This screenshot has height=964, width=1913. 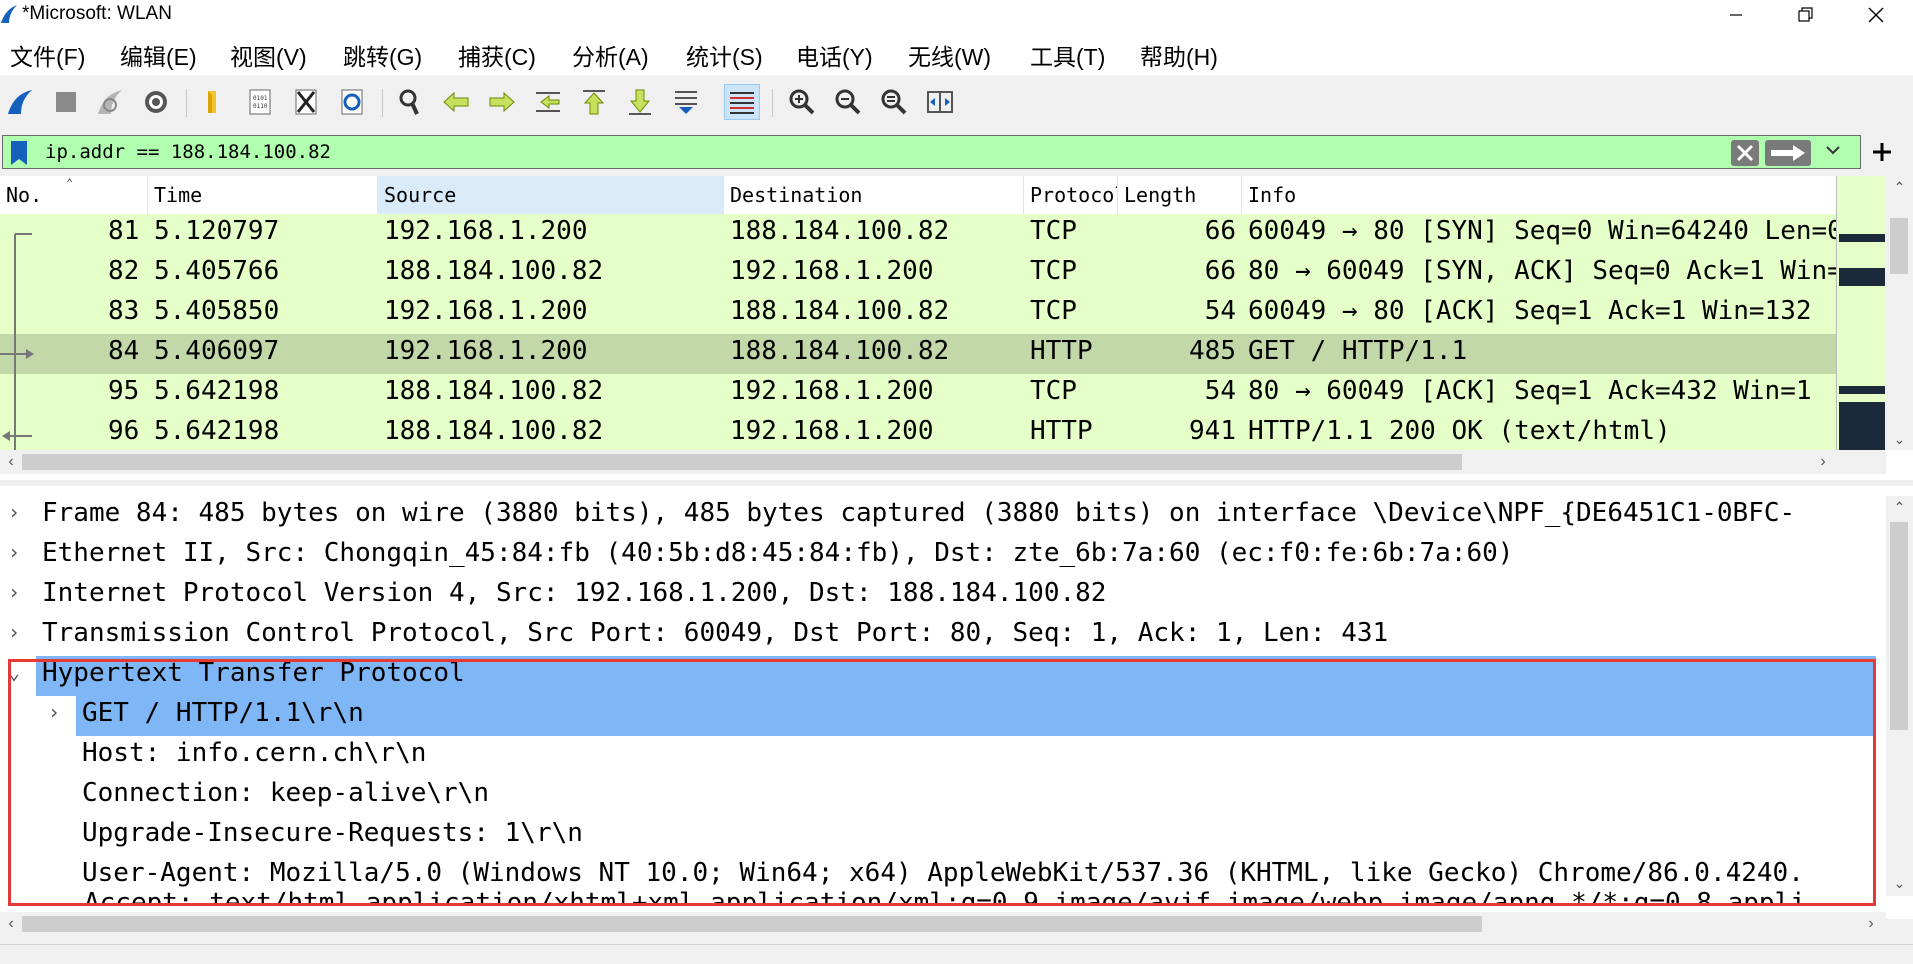 What do you see at coordinates (834, 55) in the screenshot?
I see `menu-telephony: 电话(Y)` at bounding box center [834, 55].